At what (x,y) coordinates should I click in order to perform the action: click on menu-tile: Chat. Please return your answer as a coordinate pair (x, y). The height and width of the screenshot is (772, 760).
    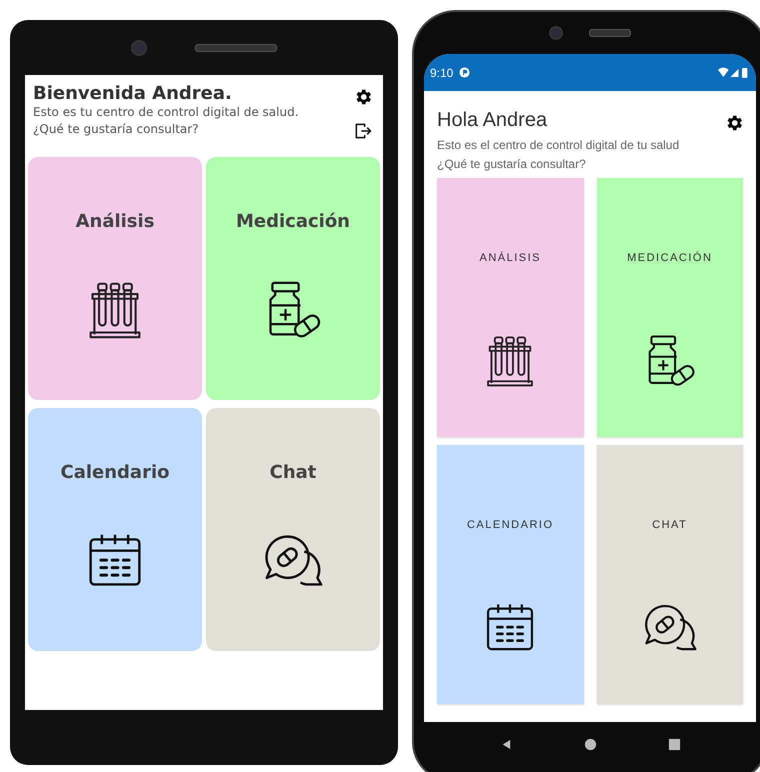
    Looking at the image, I should click on (293, 529).